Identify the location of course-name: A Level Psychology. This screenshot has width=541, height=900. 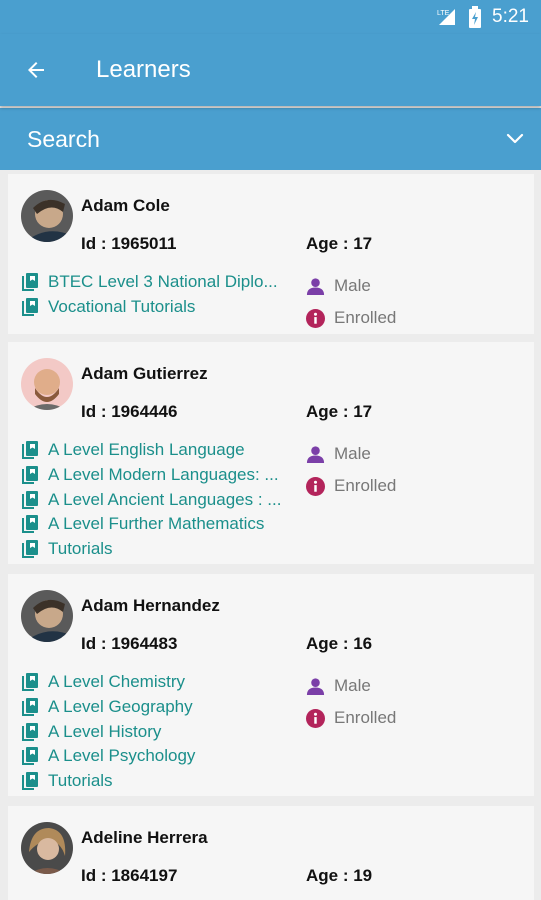
(122, 756).